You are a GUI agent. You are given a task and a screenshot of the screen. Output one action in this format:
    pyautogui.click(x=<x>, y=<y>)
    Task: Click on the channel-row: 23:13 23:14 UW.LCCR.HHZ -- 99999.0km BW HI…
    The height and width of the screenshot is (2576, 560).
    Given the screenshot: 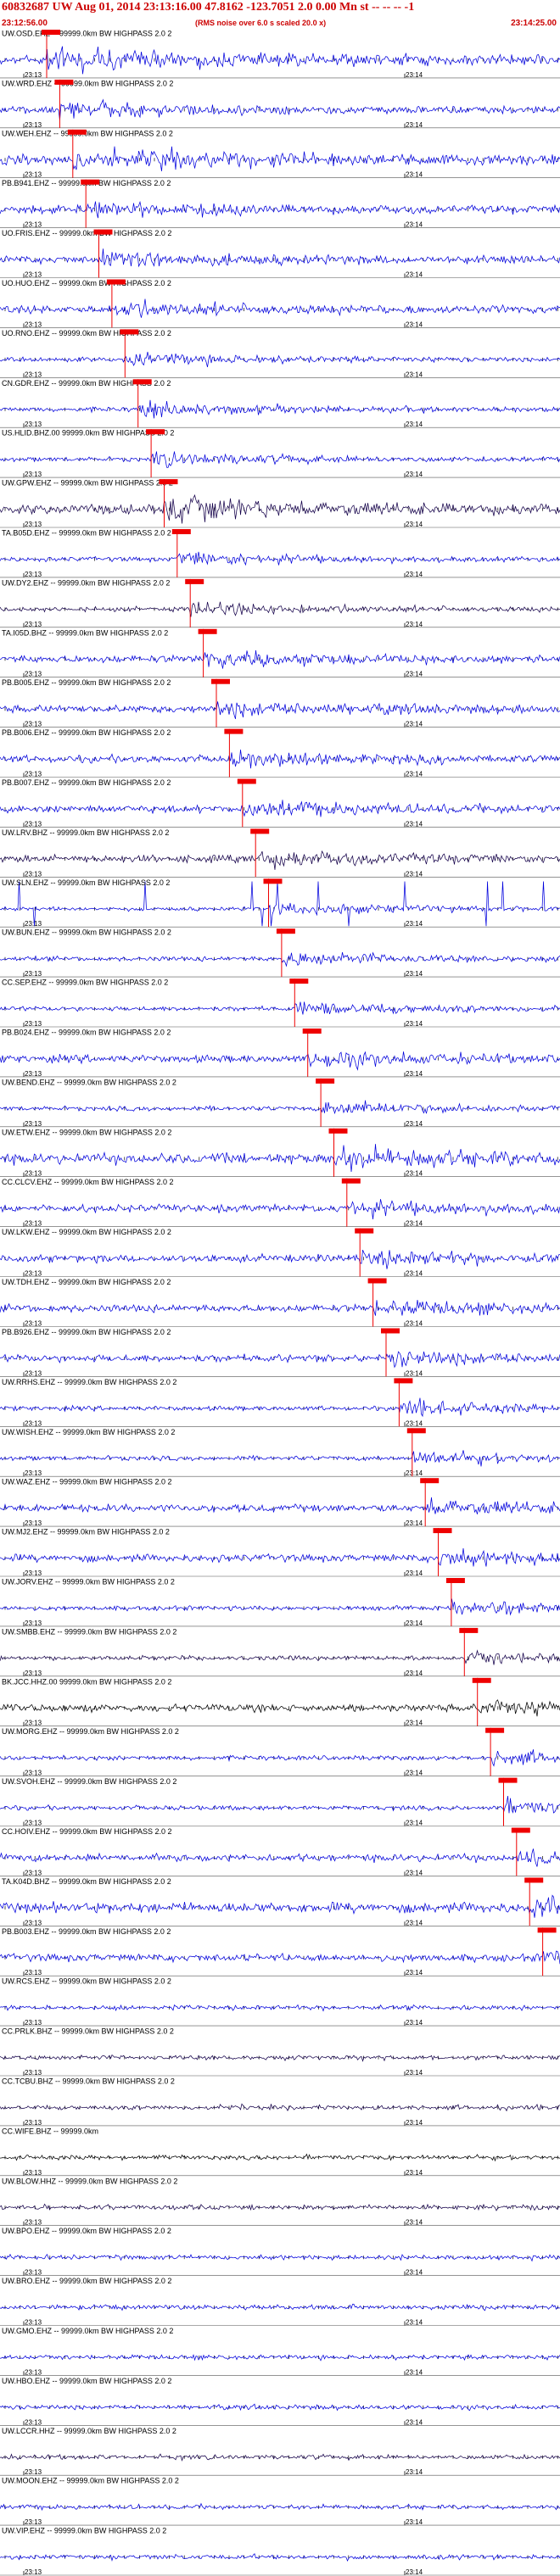 What is the action you would take?
    pyautogui.click(x=280, y=2451)
    